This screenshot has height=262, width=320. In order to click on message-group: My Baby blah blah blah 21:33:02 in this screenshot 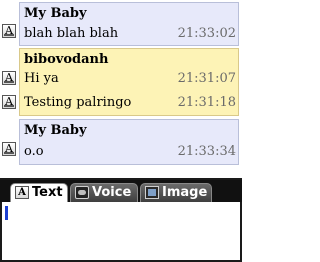, I will do `click(129, 24)`.